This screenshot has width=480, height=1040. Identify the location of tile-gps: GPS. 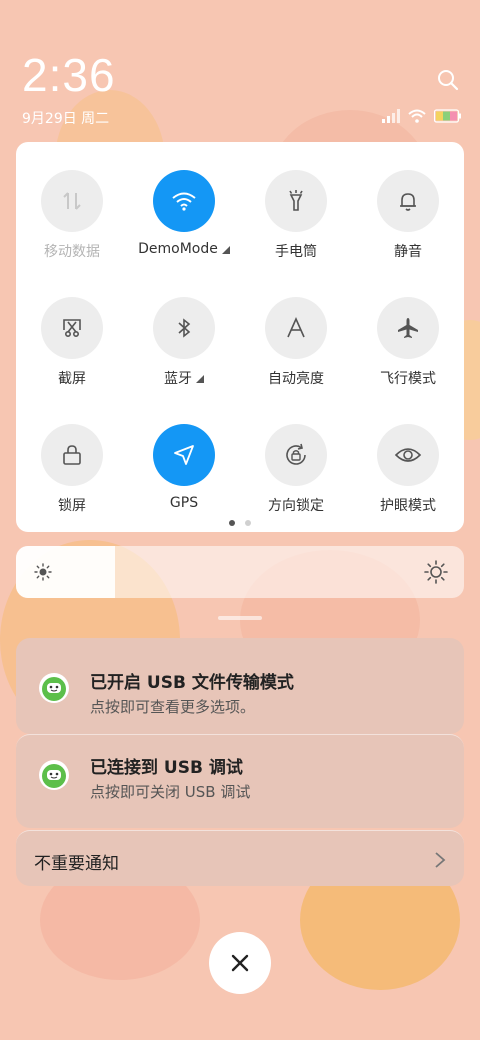
(184, 469).